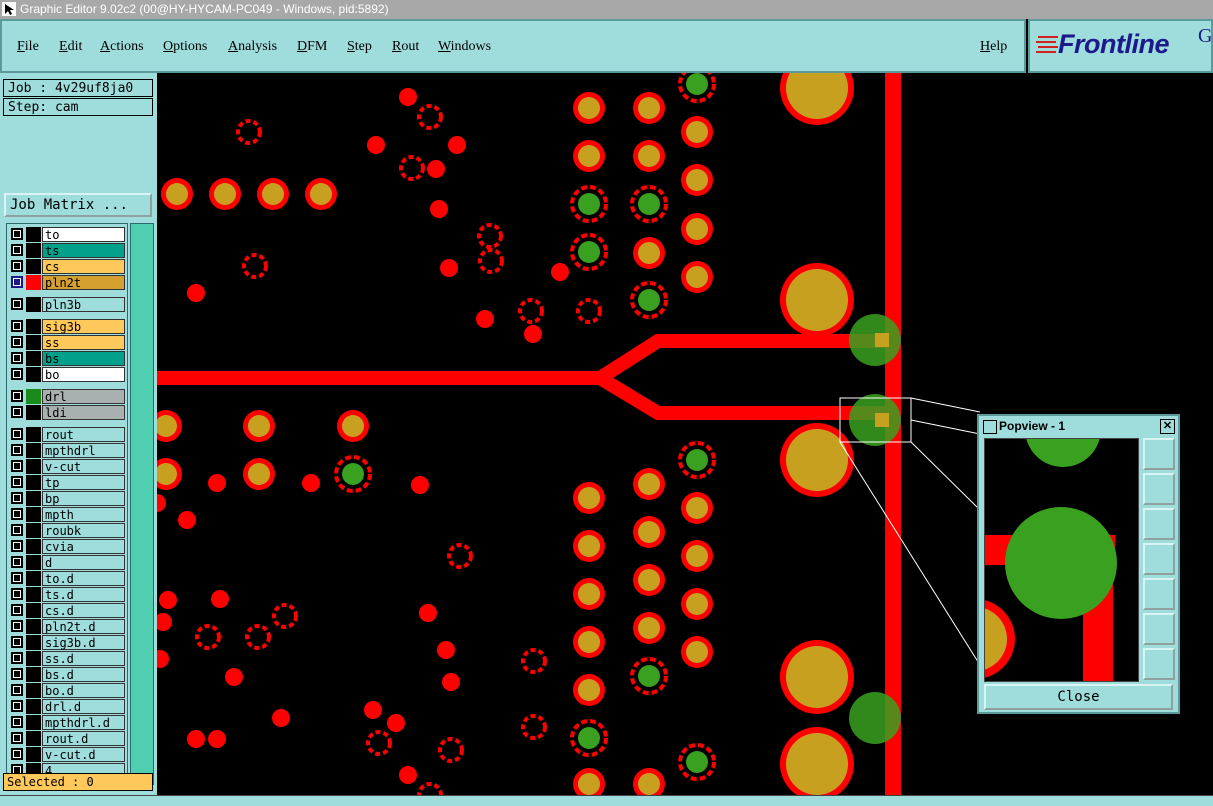 The height and width of the screenshot is (806, 1213). What do you see at coordinates (1078, 426) in the screenshot?
I see `popview-titlebar: Popview - 1 ✕` at bounding box center [1078, 426].